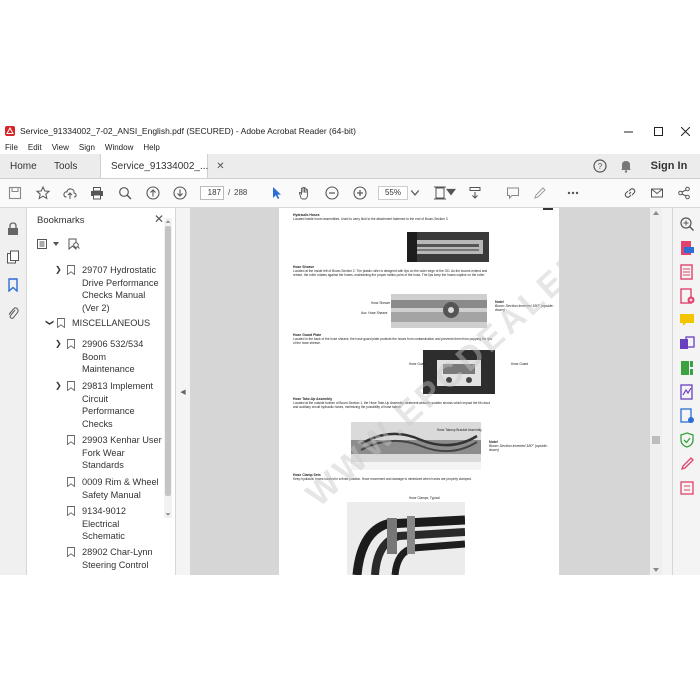 This screenshot has width=700, height=700. I want to click on cursor-arrow-icon, so click(277, 193).